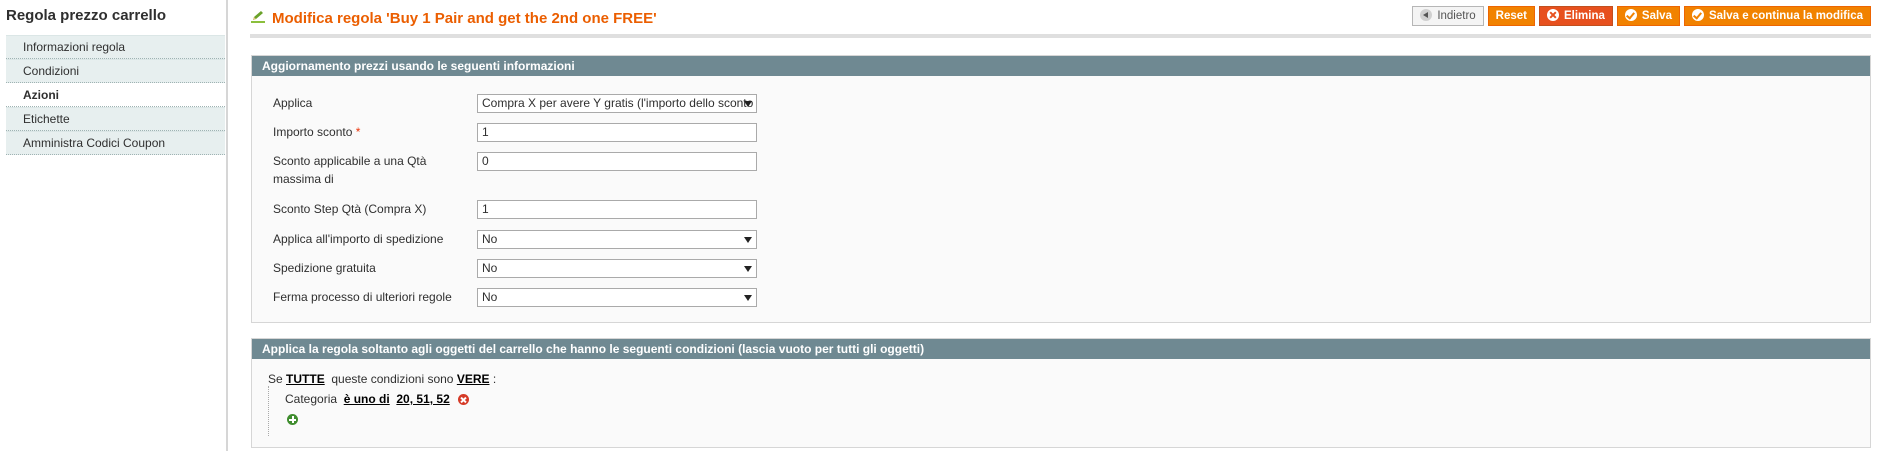  I want to click on discount-amount-label: Importo sconto *, so click(363, 132).